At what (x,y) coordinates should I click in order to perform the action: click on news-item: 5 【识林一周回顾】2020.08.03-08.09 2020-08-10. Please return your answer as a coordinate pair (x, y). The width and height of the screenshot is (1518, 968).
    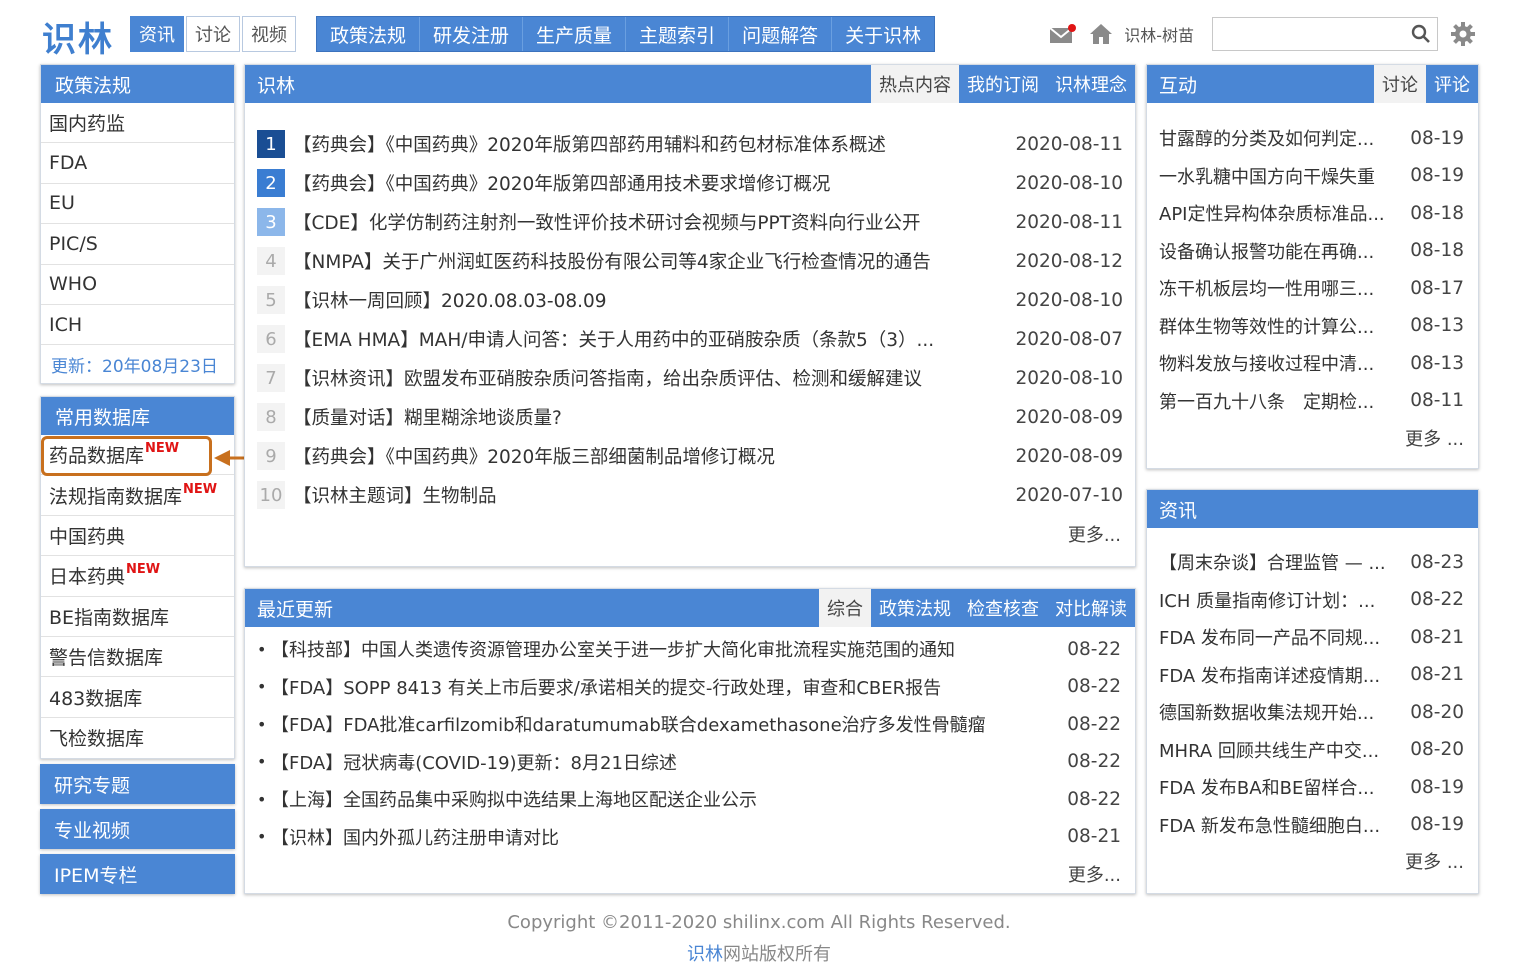
    Looking at the image, I should click on (690, 300).